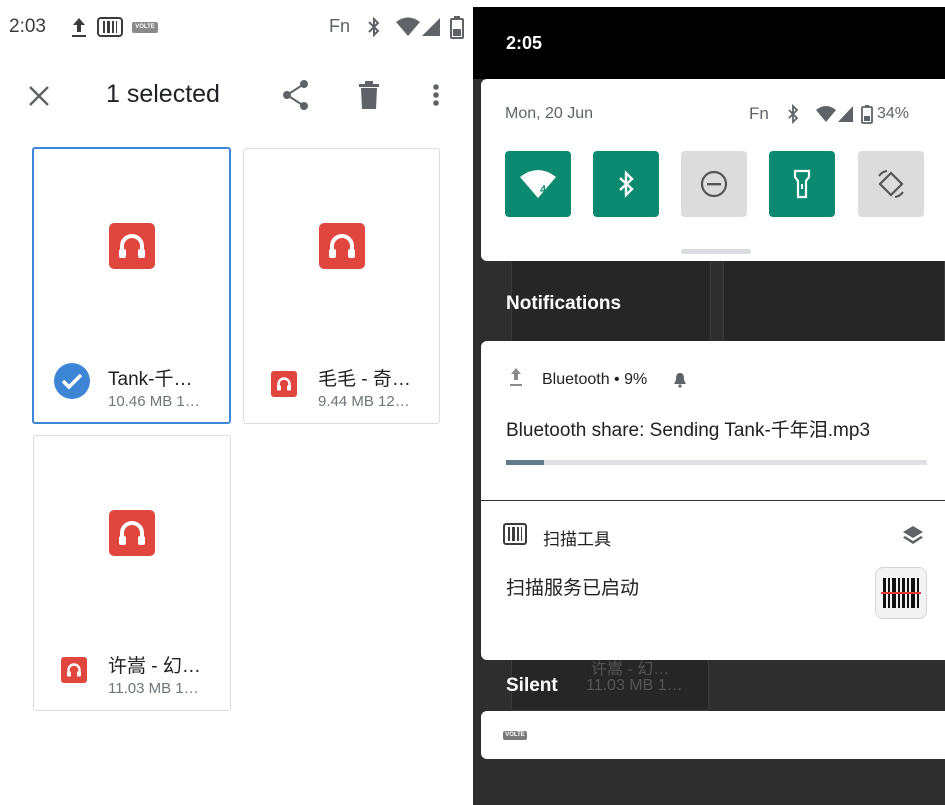  What do you see at coordinates (296, 95) in the screenshot?
I see `share-icon` at bounding box center [296, 95].